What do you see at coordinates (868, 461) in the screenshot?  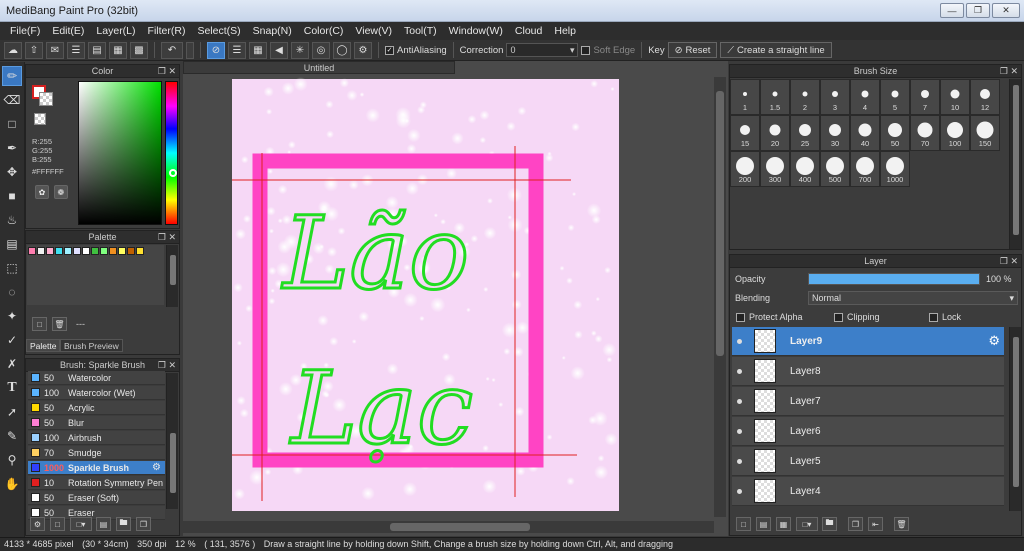 I see `layer-row: Layer5` at bounding box center [868, 461].